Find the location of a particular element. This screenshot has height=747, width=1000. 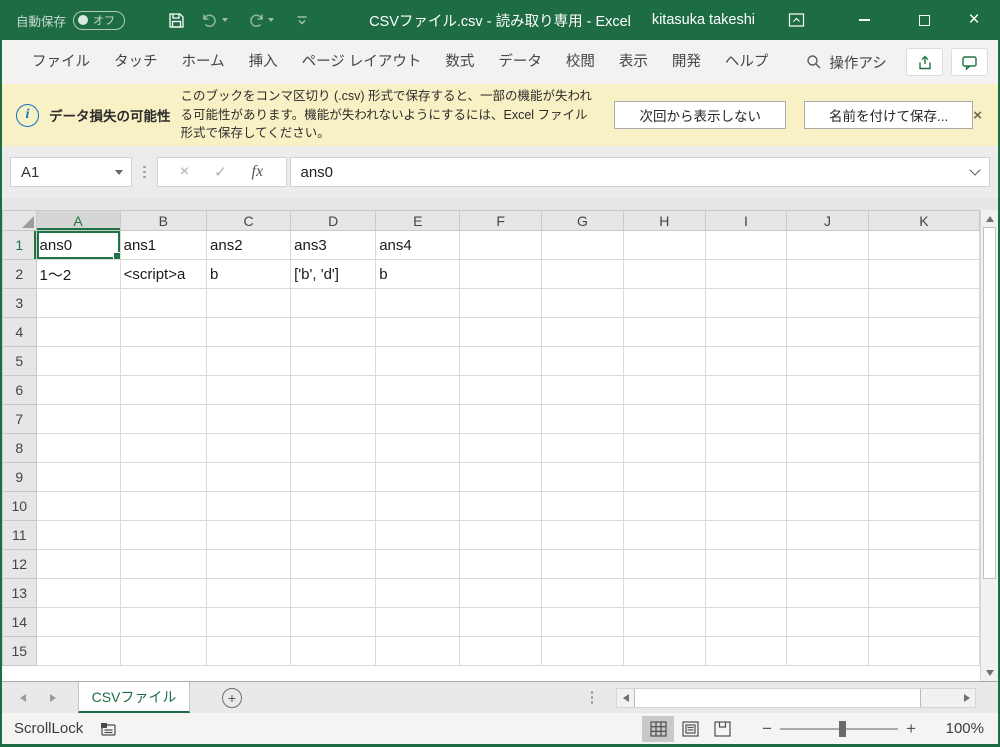

row-header-14: 14 is located at coordinates (19, 622).